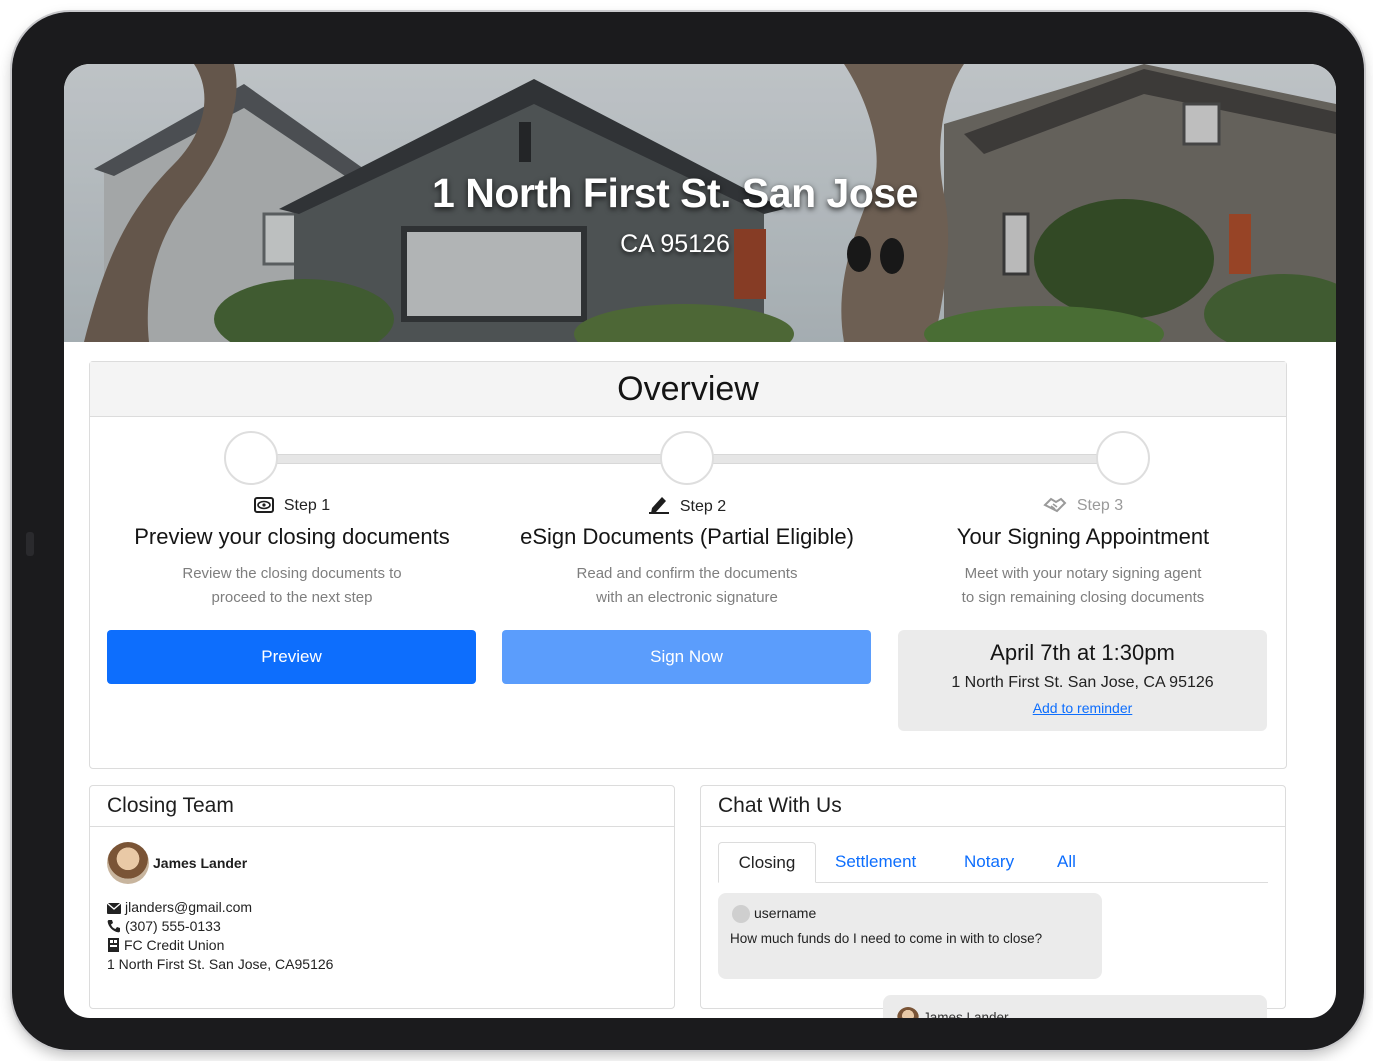 Image resolution: width=1373 pixels, height=1061 pixels. What do you see at coordinates (174, 945) in the screenshot?
I see `member-company: FC Credit Union` at bounding box center [174, 945].